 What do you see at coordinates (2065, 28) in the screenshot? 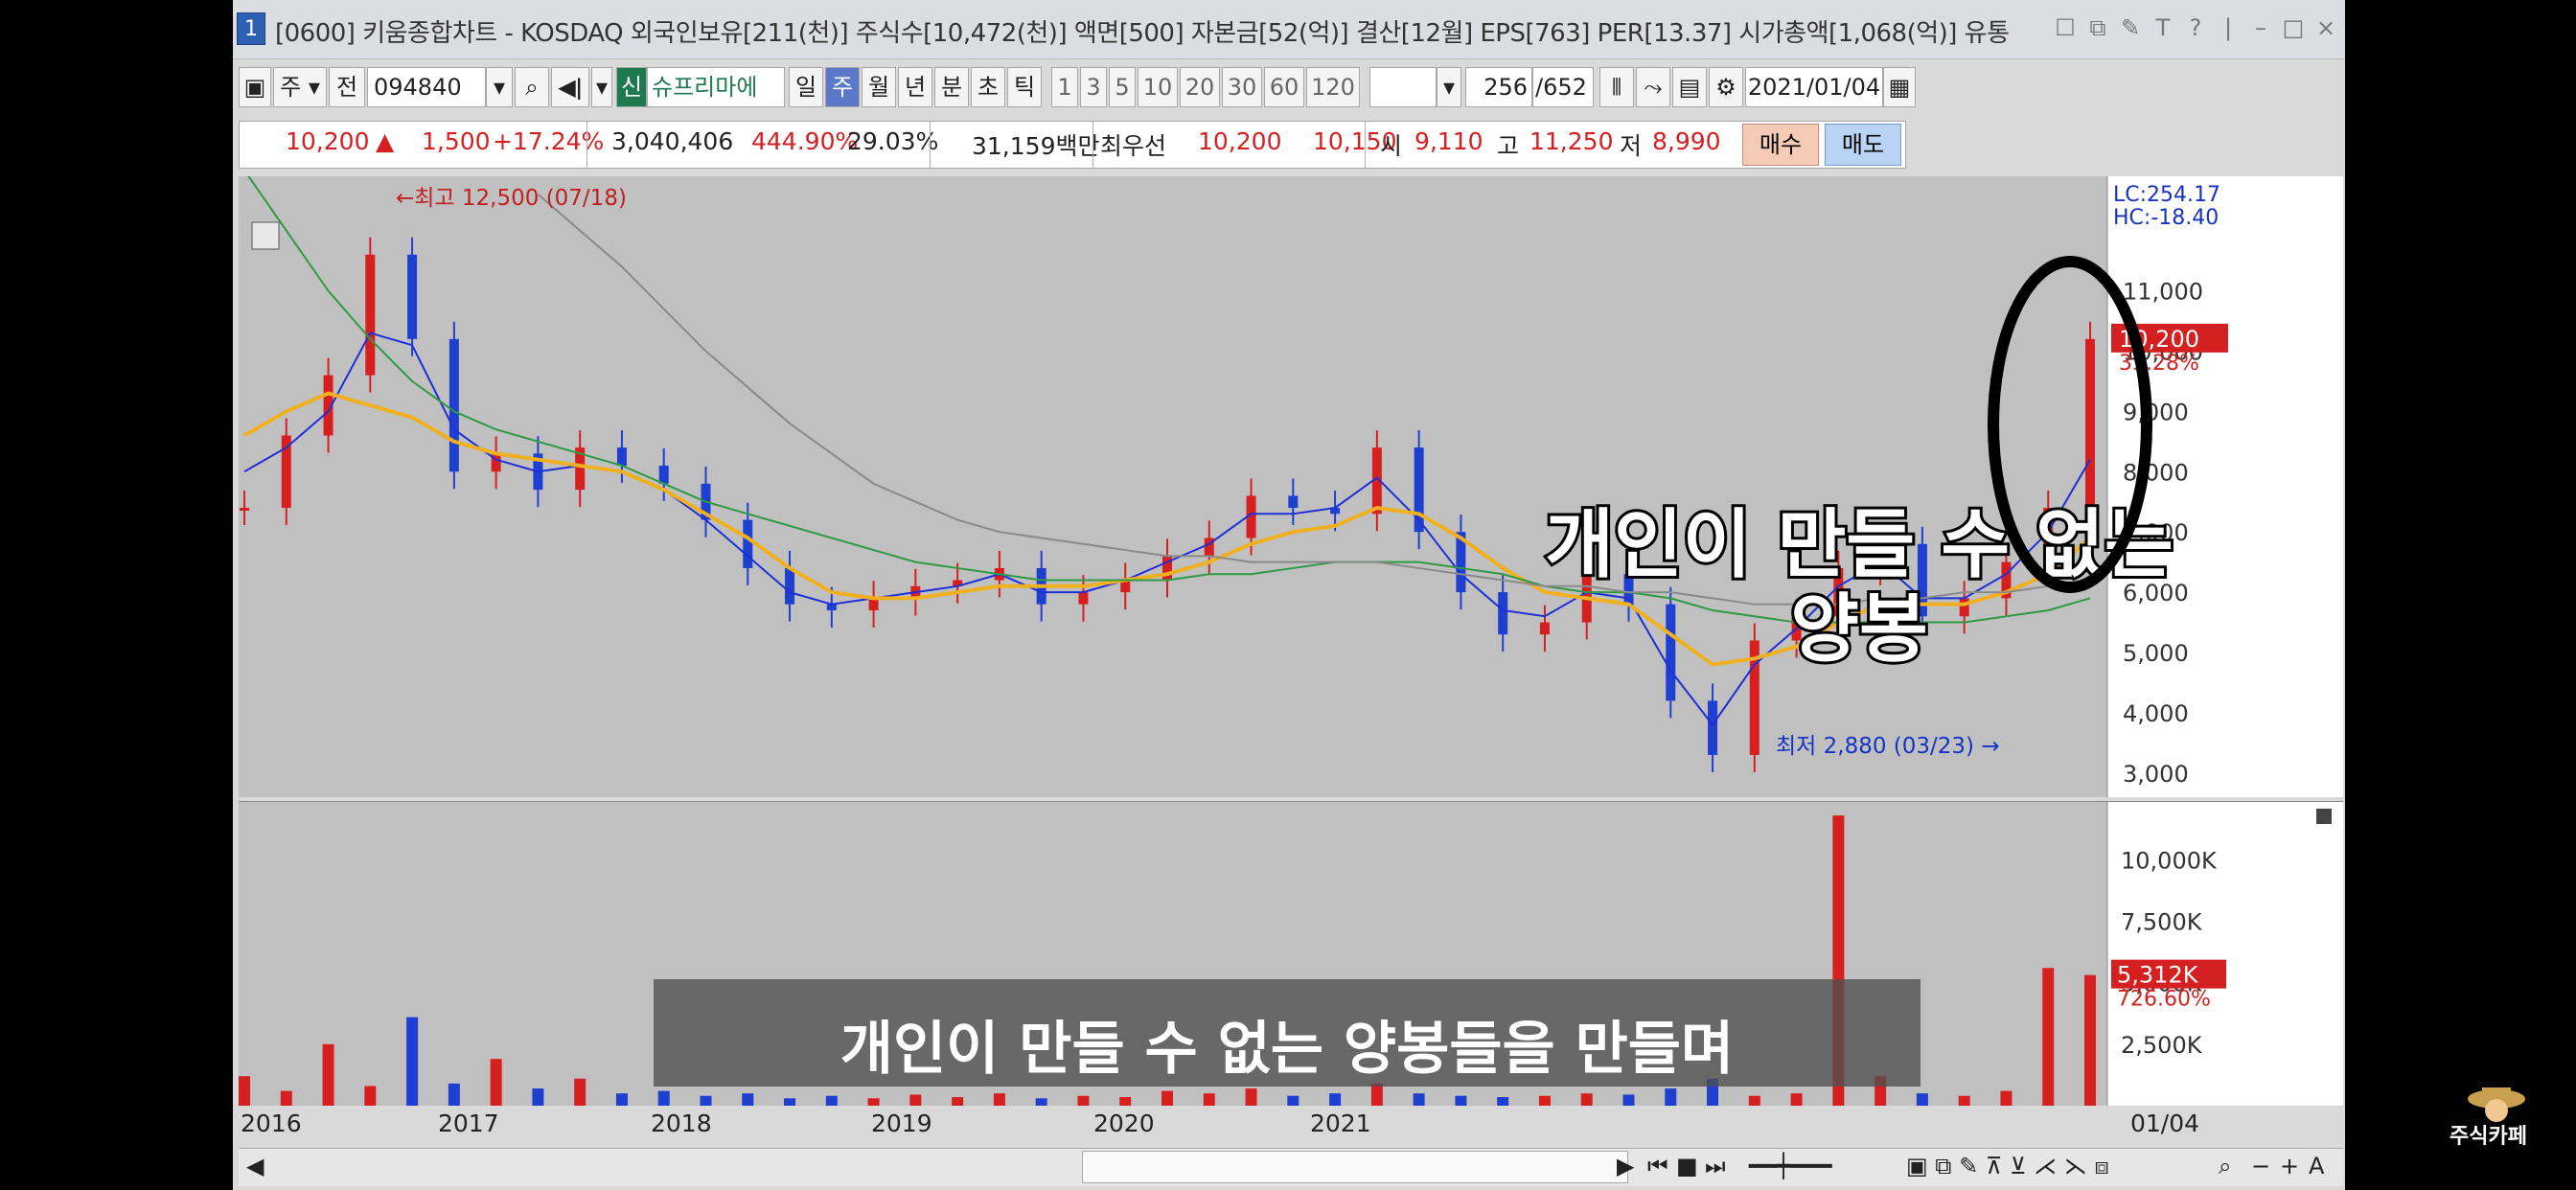
I see `tile-icon: ☐` at bounding box center [2065, 28].